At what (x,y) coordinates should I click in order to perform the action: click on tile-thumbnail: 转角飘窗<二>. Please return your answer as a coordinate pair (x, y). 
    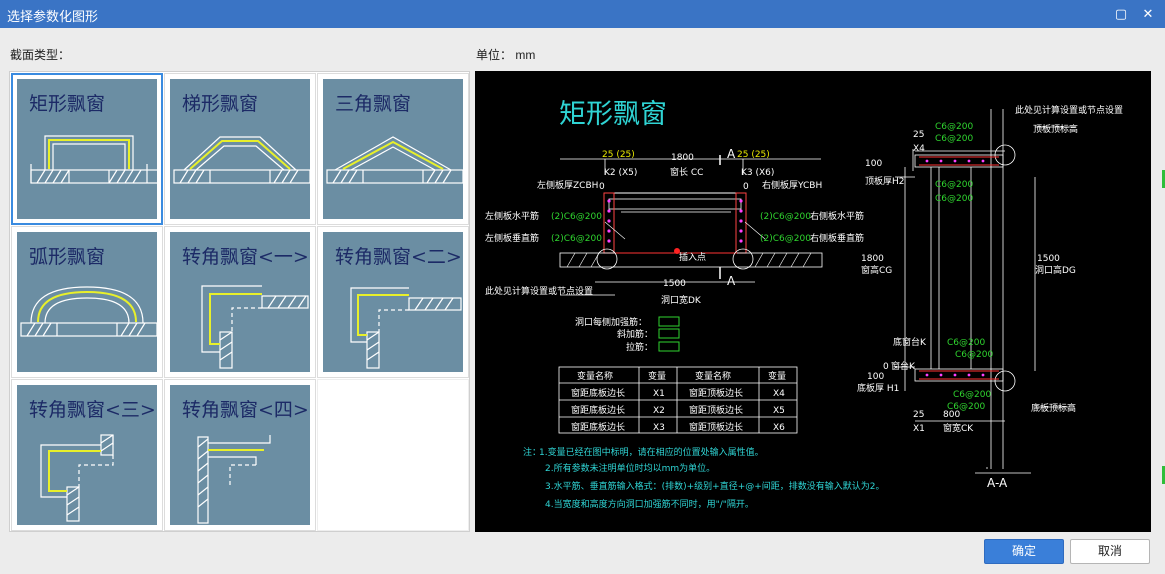
    Looking at the image, I should click on (393, 302).